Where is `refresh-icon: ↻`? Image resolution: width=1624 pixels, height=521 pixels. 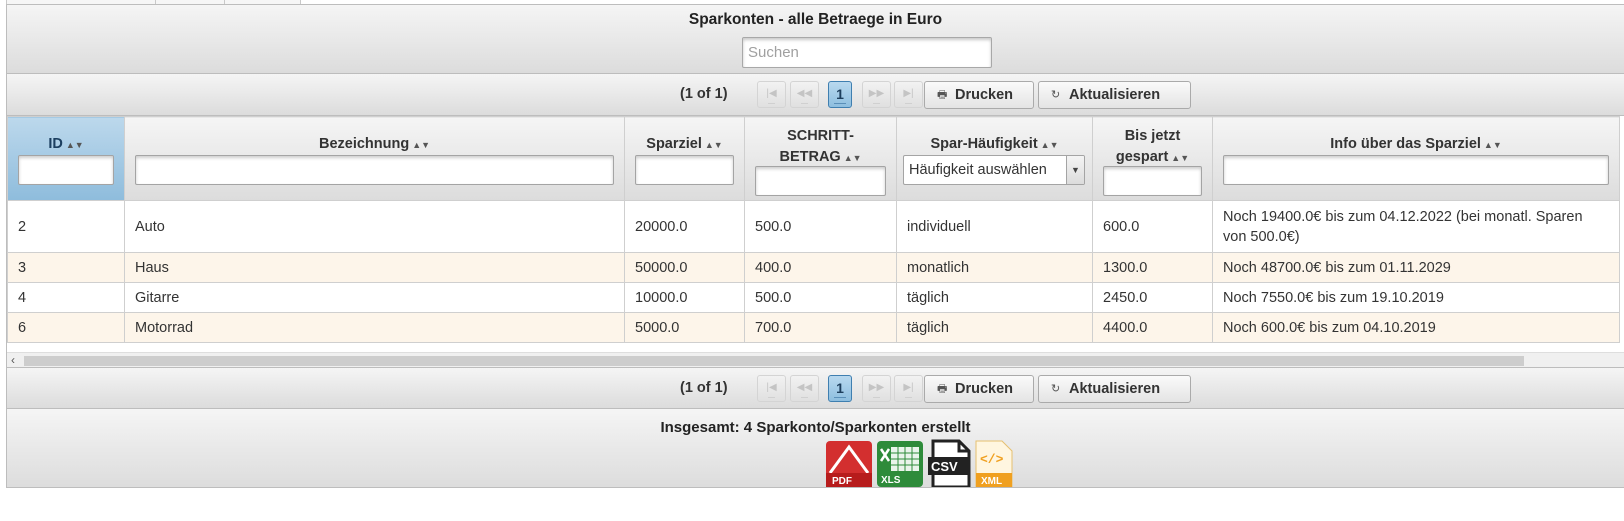 refresh-icon: ↻ is located at coordinates (1056, 95).